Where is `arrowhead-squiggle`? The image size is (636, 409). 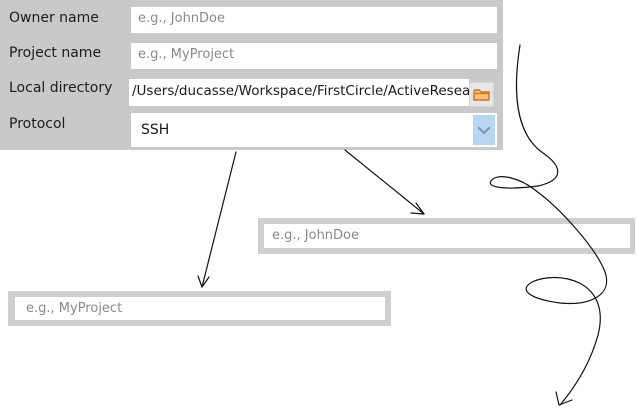
arrowhead-squiggle is located at coordinates (564, 398).